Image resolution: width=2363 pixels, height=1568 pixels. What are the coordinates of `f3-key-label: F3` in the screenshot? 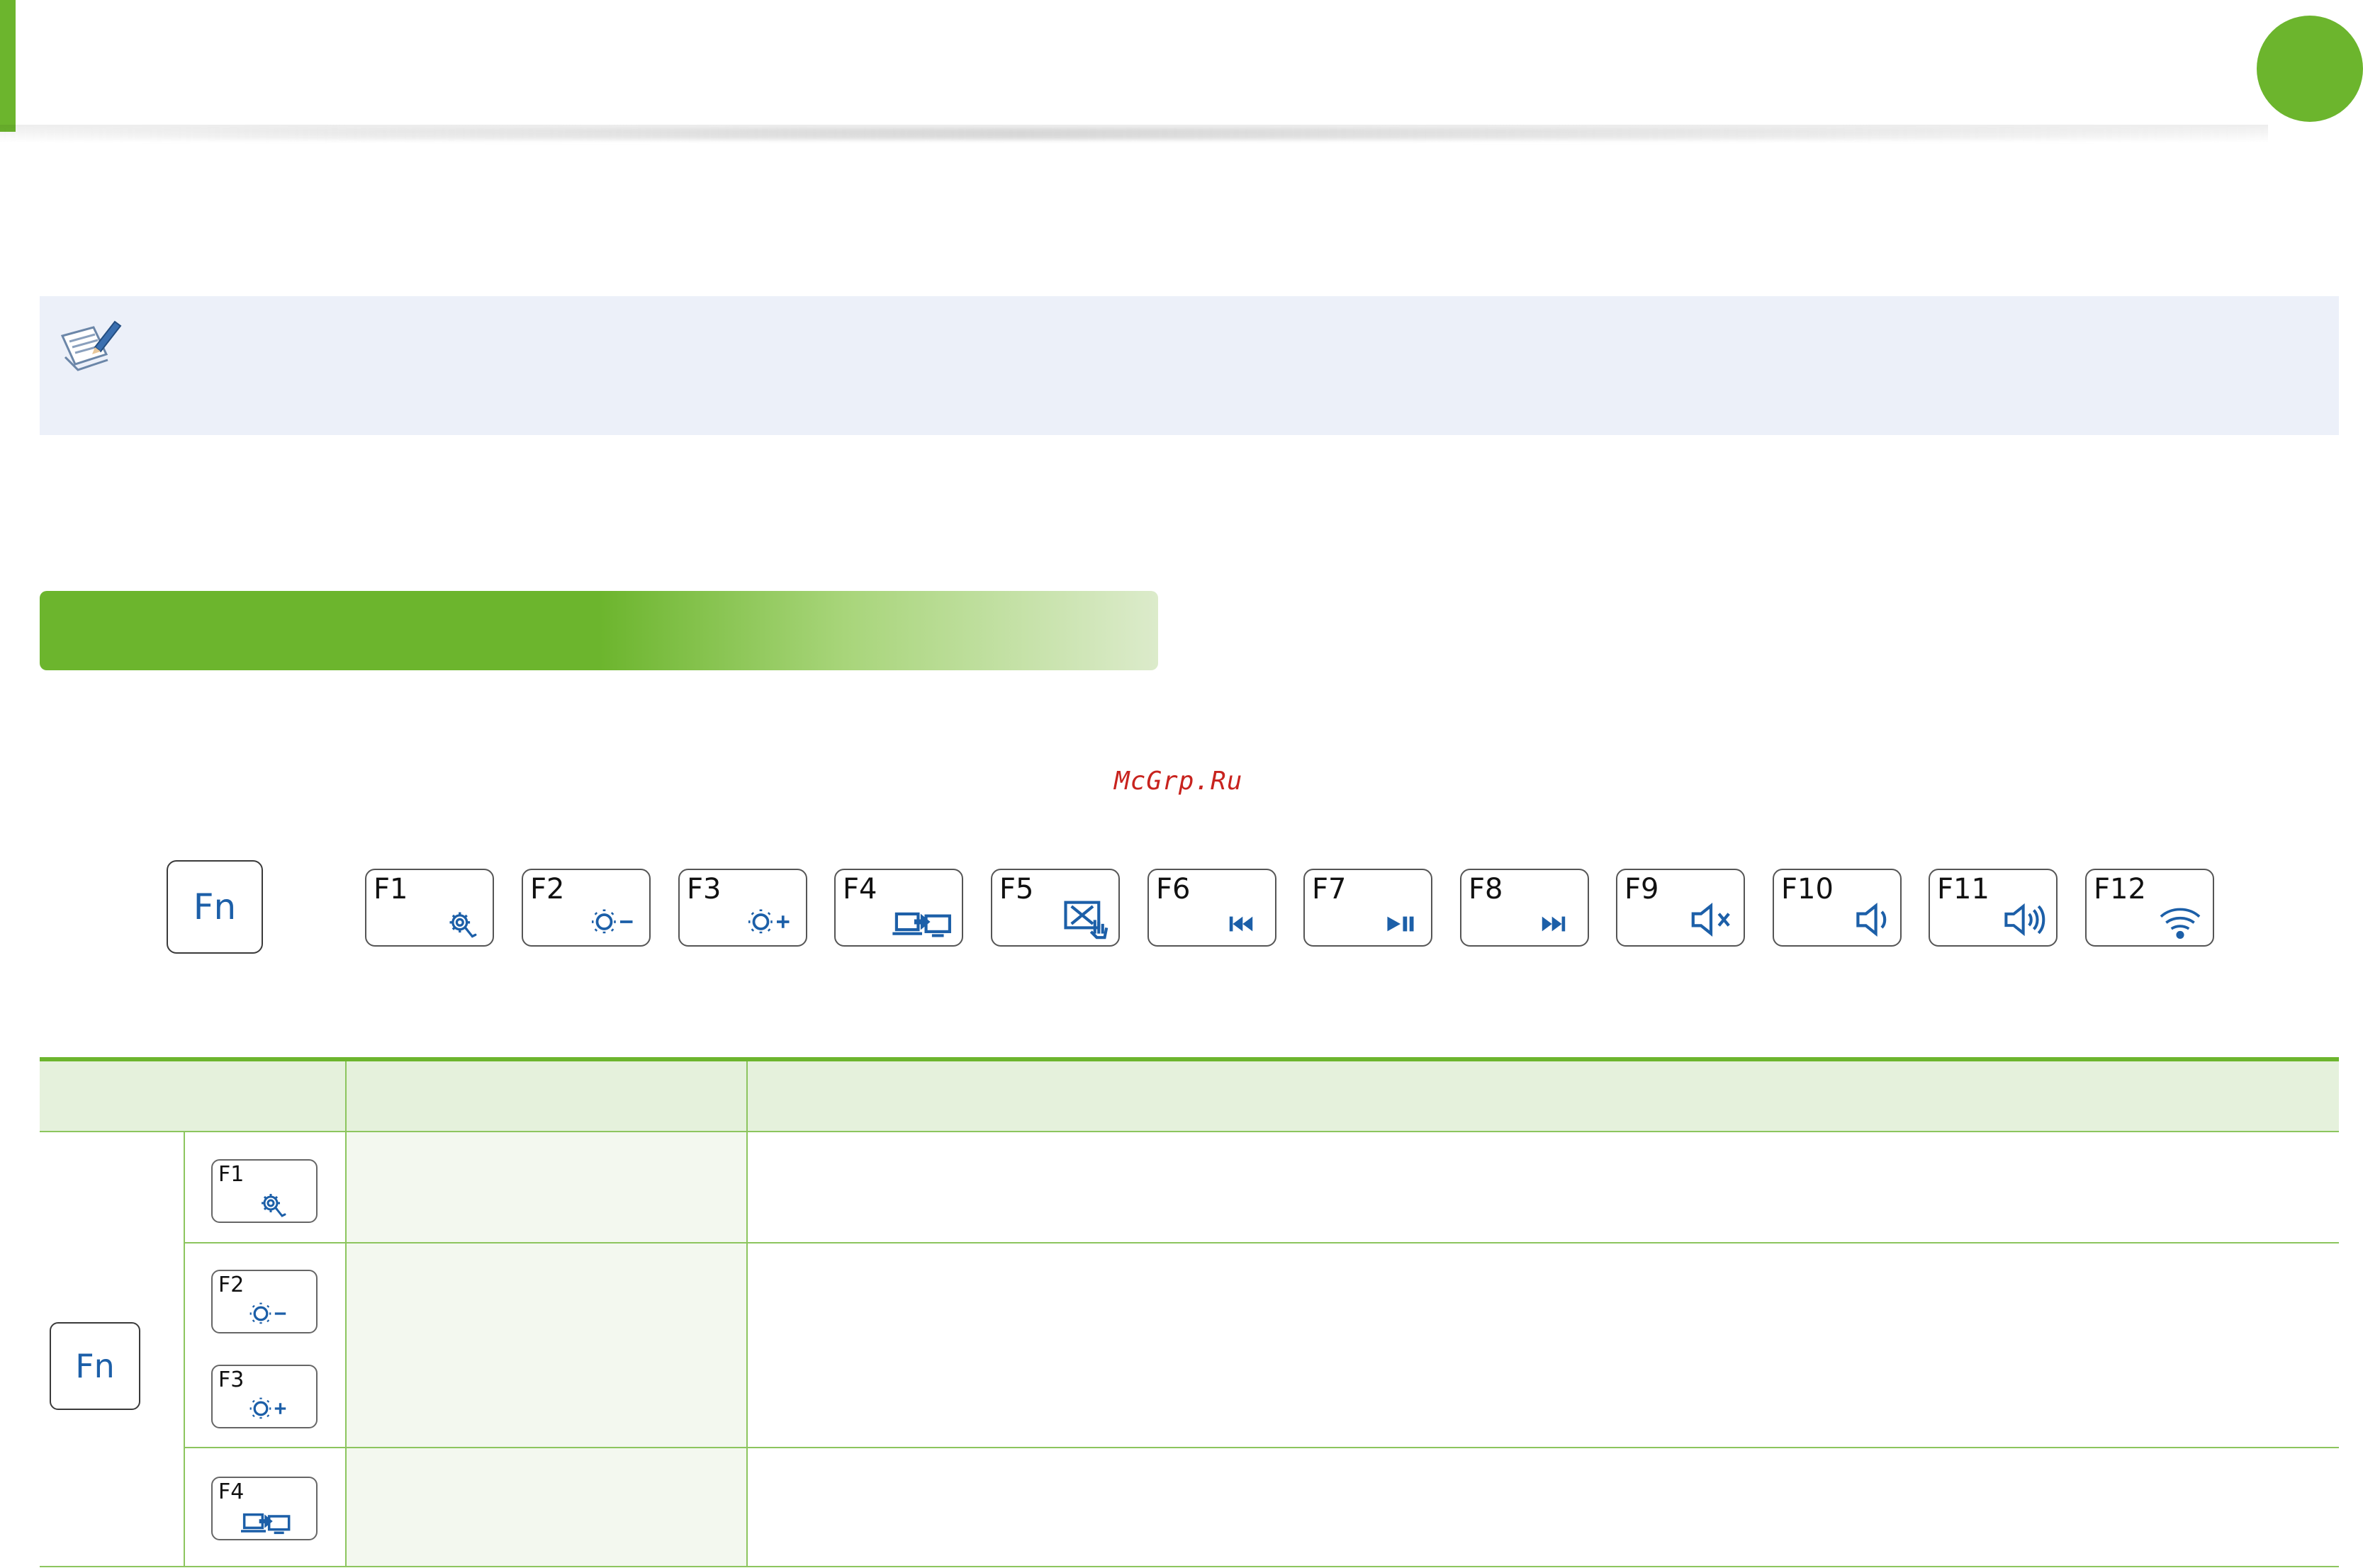 It's located at (704, 889).